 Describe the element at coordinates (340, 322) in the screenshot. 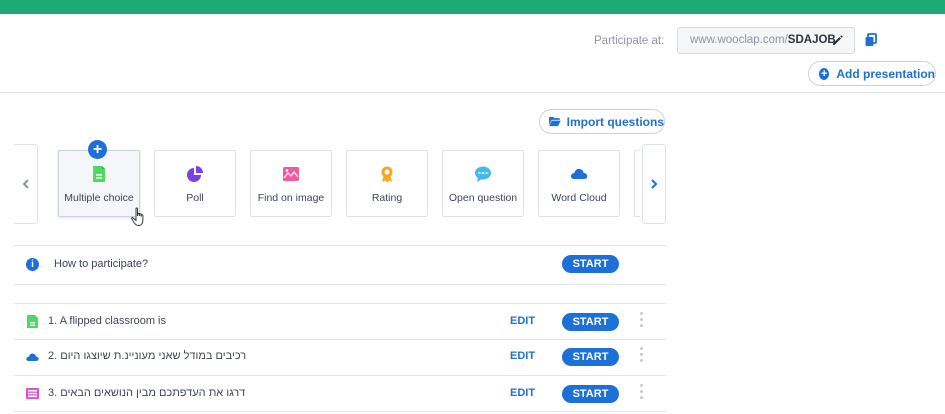

I see `question-row: 1. A flipped classroom is EDIT START` at that location.